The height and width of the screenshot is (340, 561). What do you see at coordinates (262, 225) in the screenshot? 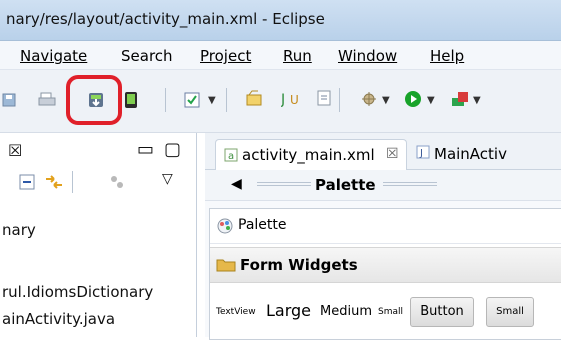
I see `palette-title: Palette` at bounding box center [262, 225].